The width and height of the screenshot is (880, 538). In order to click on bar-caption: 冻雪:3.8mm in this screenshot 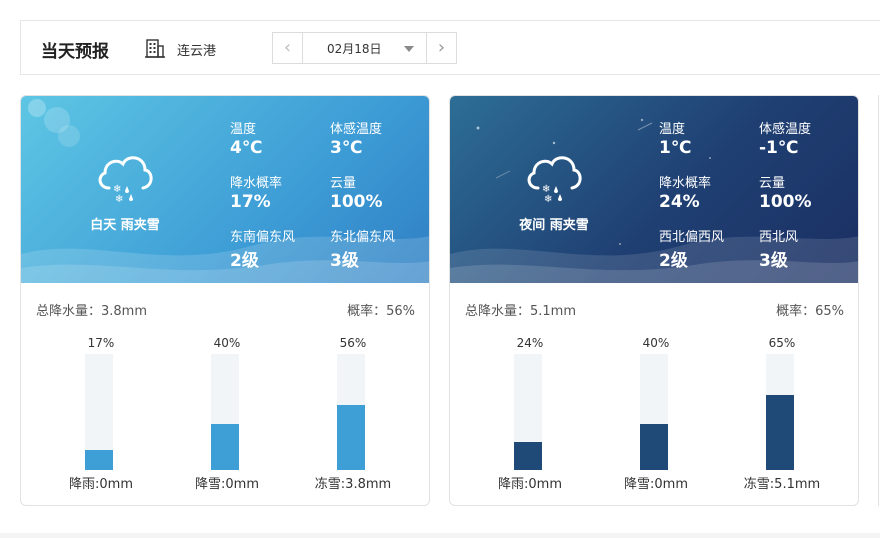, I will do `click(353, 484)`.